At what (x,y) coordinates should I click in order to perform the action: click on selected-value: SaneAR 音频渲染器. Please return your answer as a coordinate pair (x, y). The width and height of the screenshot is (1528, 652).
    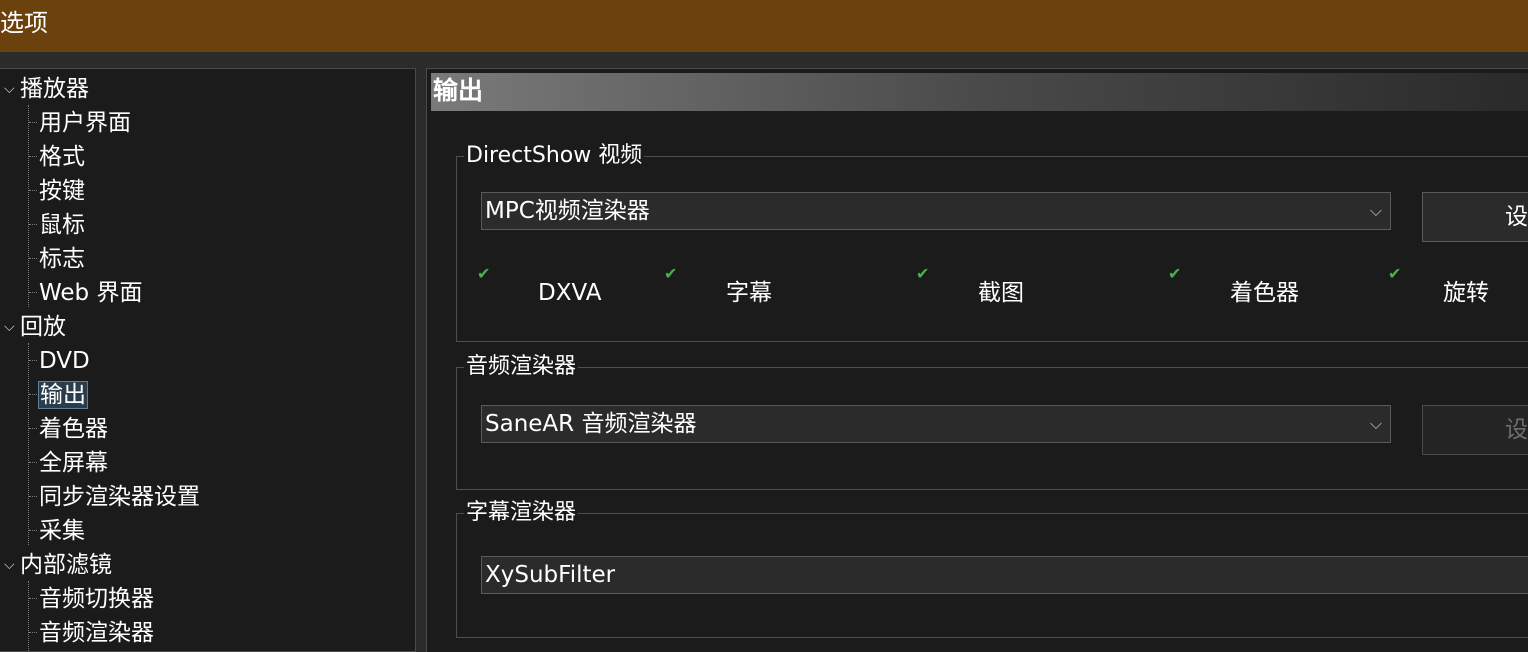
    Looking at the image, I should click on (591, 424).